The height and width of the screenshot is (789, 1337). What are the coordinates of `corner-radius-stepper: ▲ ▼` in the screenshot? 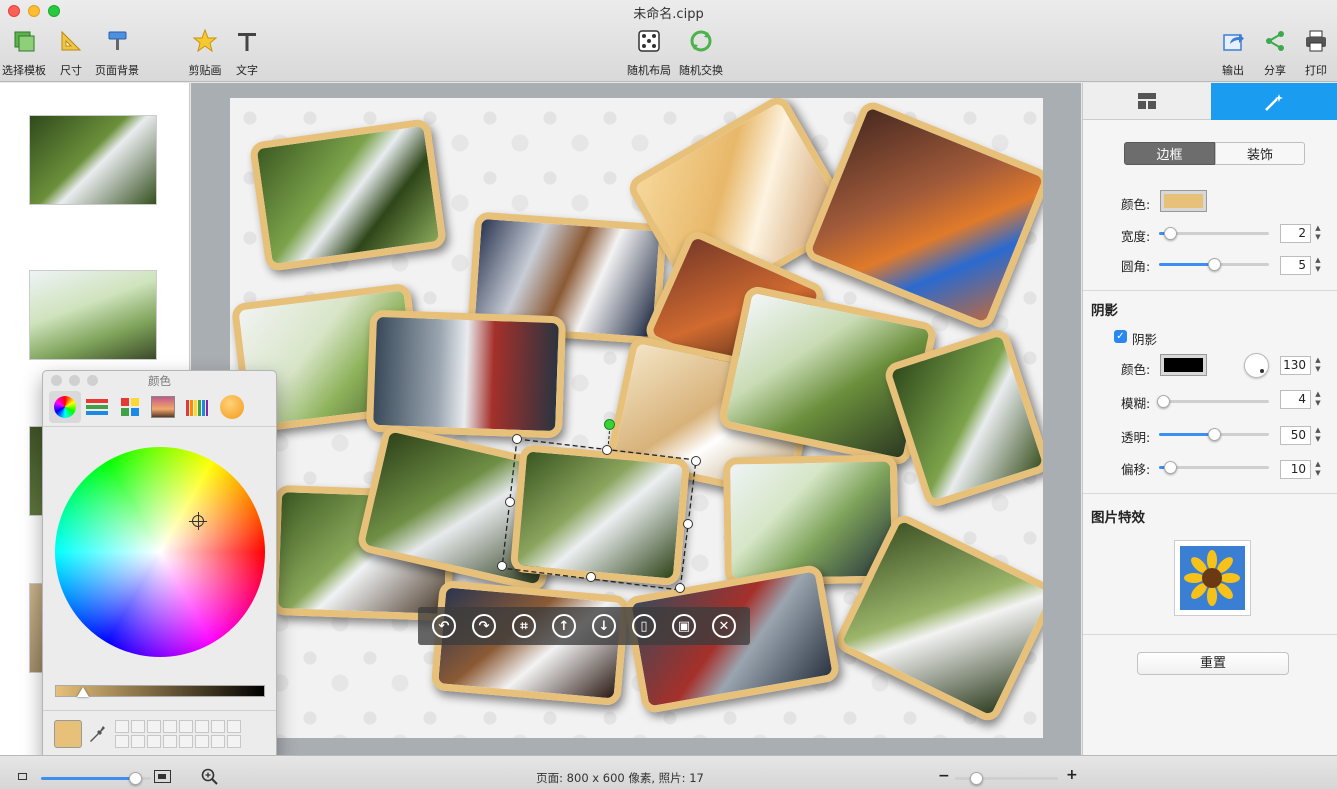 It's located at (1318, 265).